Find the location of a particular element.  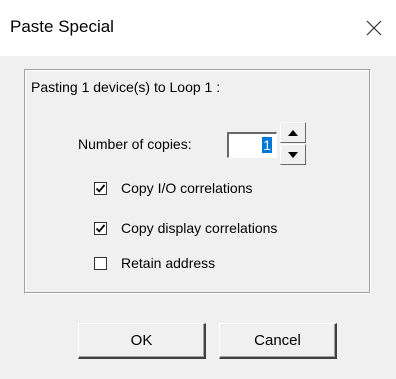

retain-address-checkbox is located at coordinates (100, 263).